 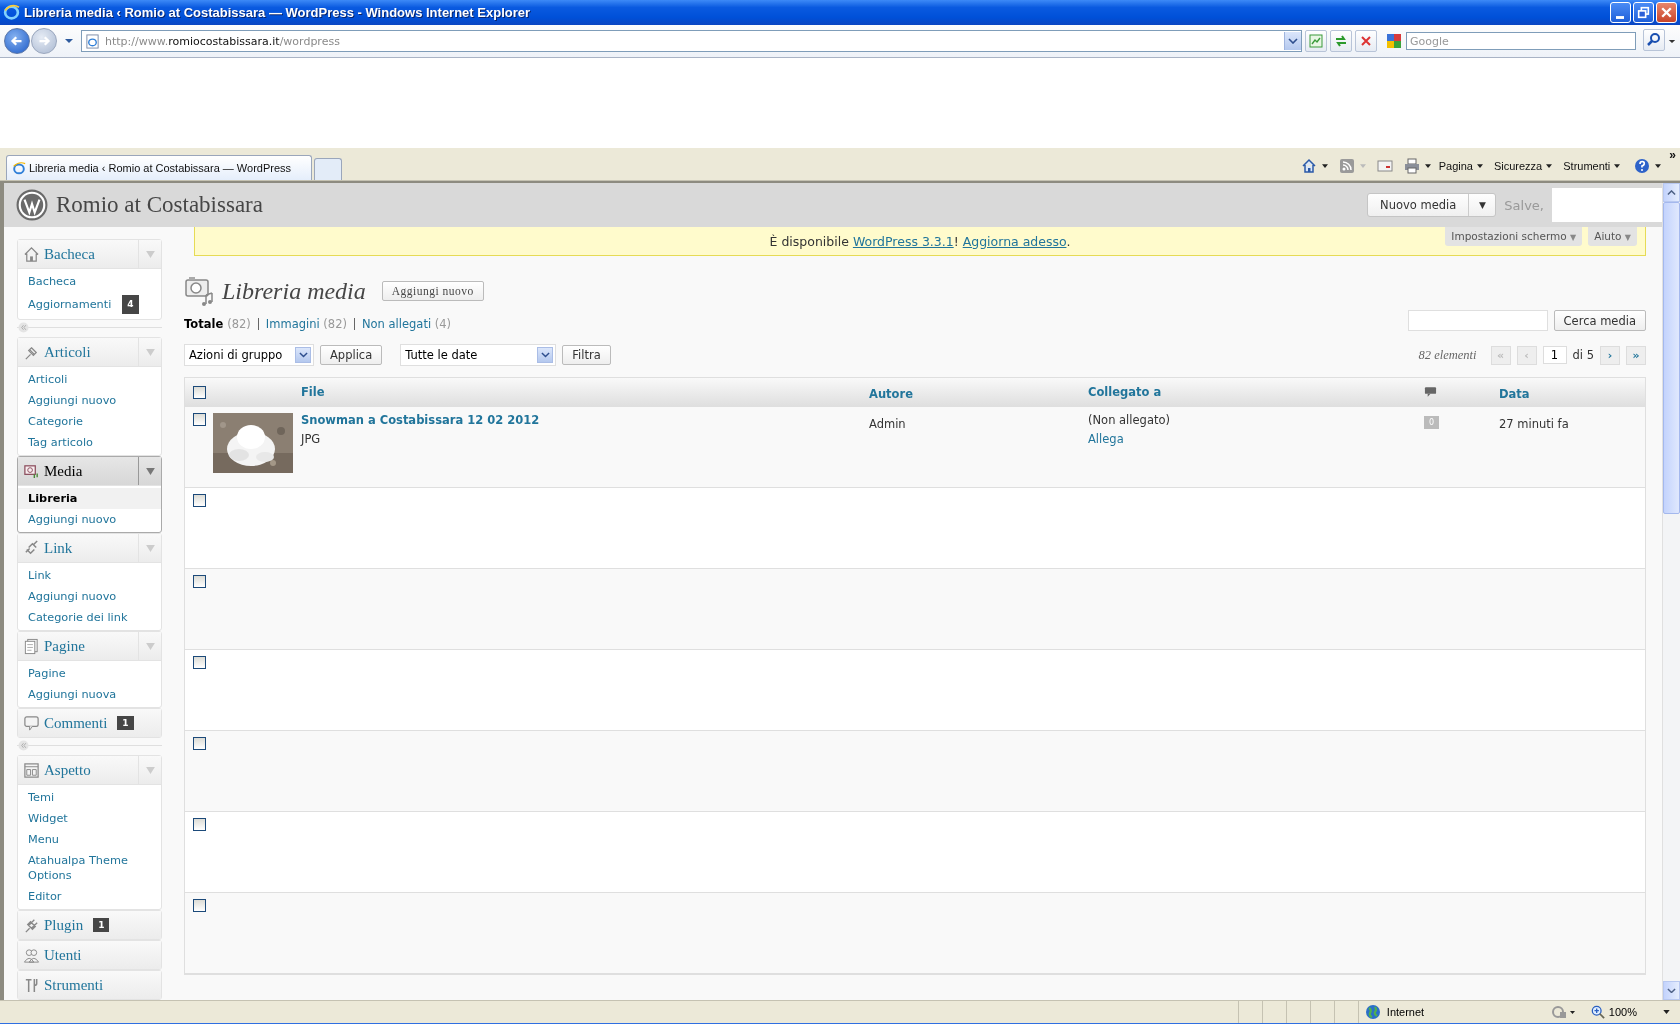 What do you see at coordinates (89, 985) in the screenshot?
I see `menu-section: Strumenti` at bounding box center [89, 985].